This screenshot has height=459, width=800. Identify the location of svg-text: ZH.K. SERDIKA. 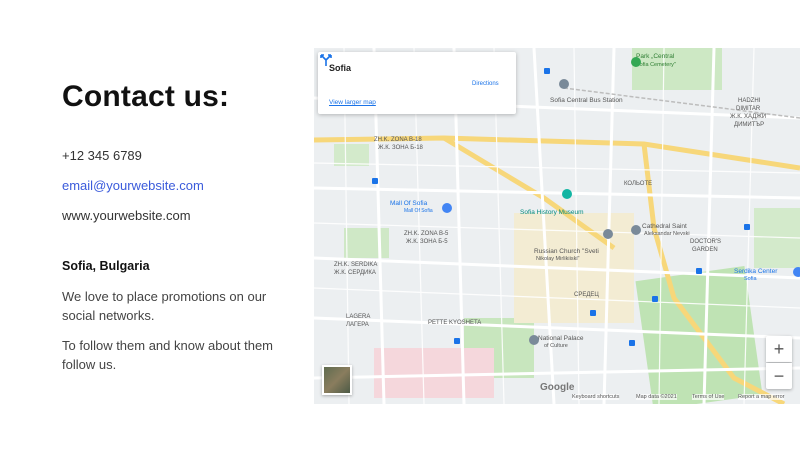
(355, 265).